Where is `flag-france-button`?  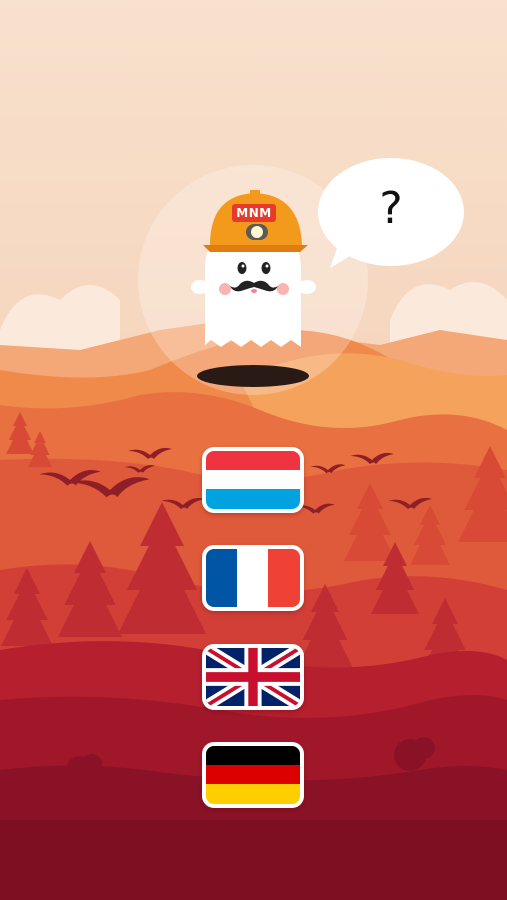 flag-france-button is located at coordinates (253, 578).